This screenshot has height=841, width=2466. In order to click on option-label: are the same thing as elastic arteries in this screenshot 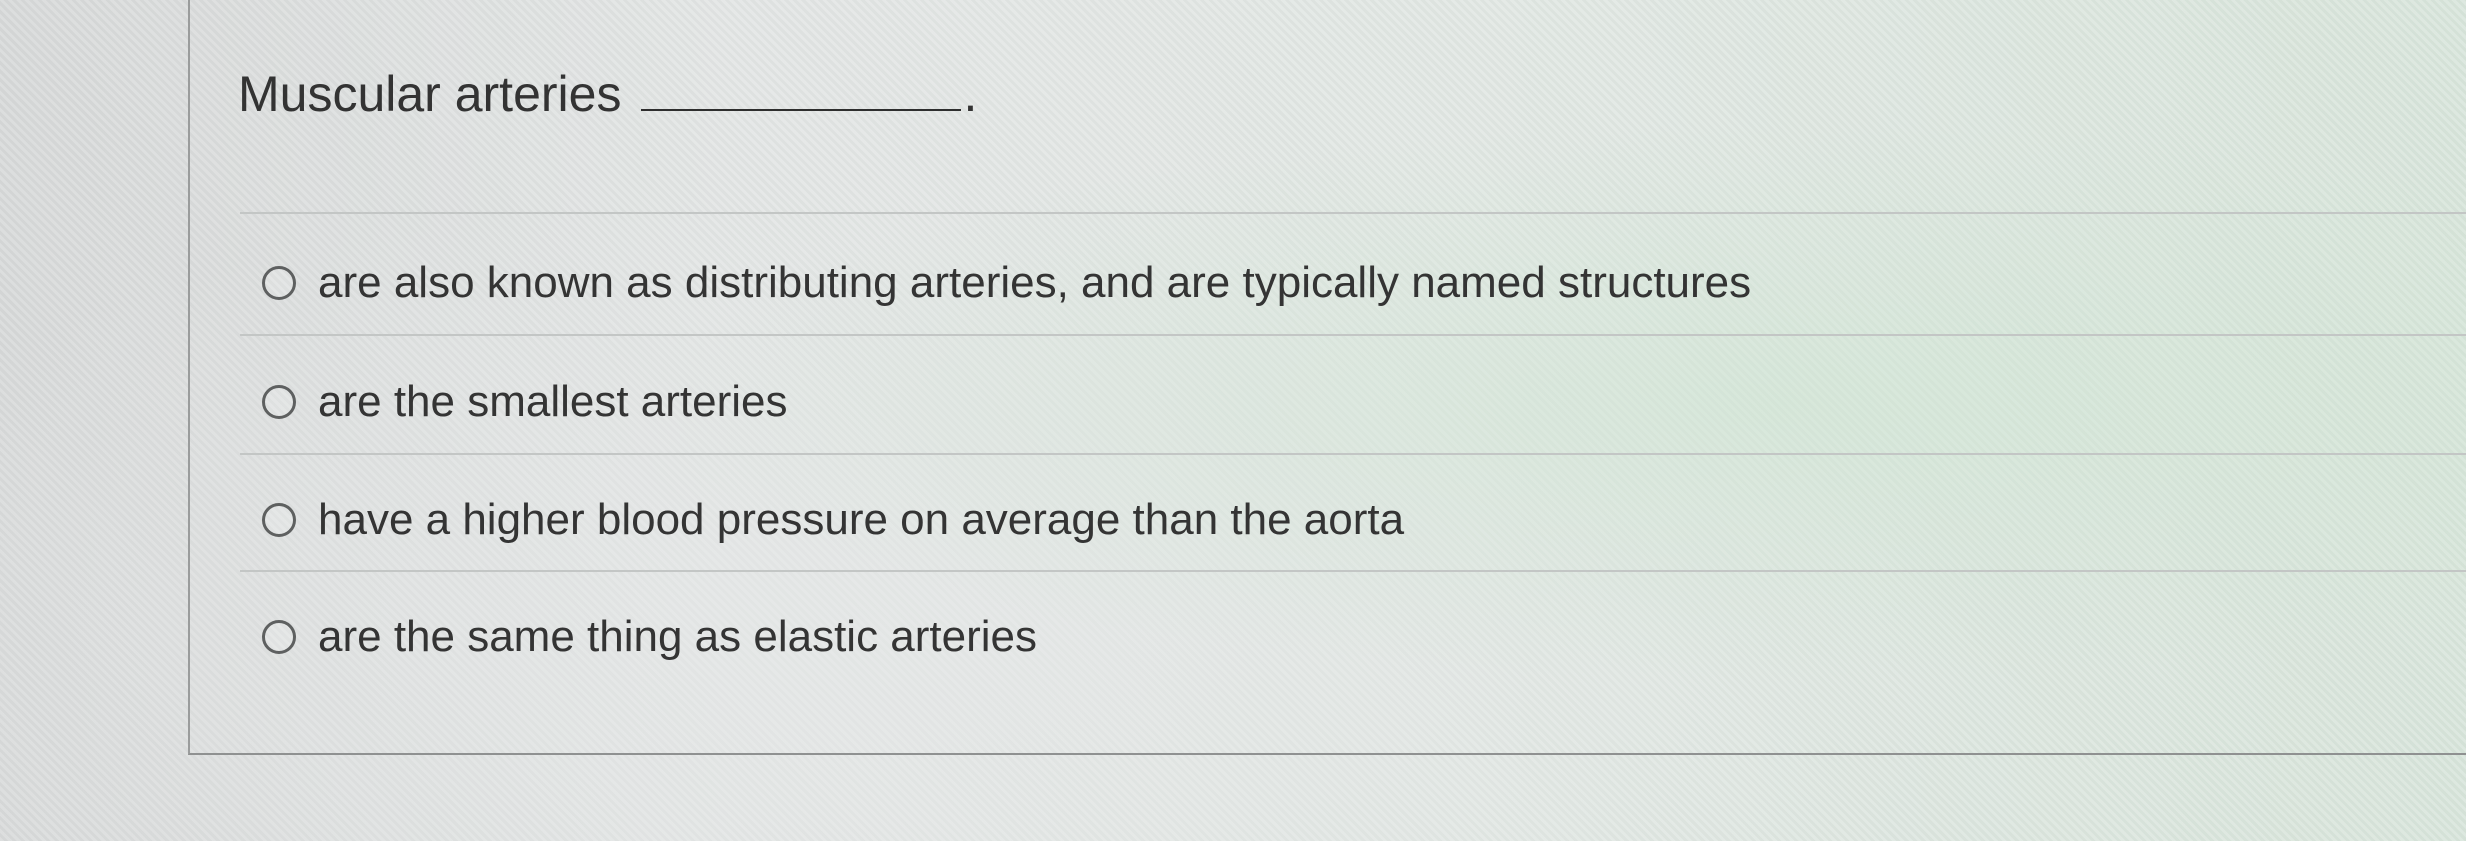, I will do `click(678, 636)`.